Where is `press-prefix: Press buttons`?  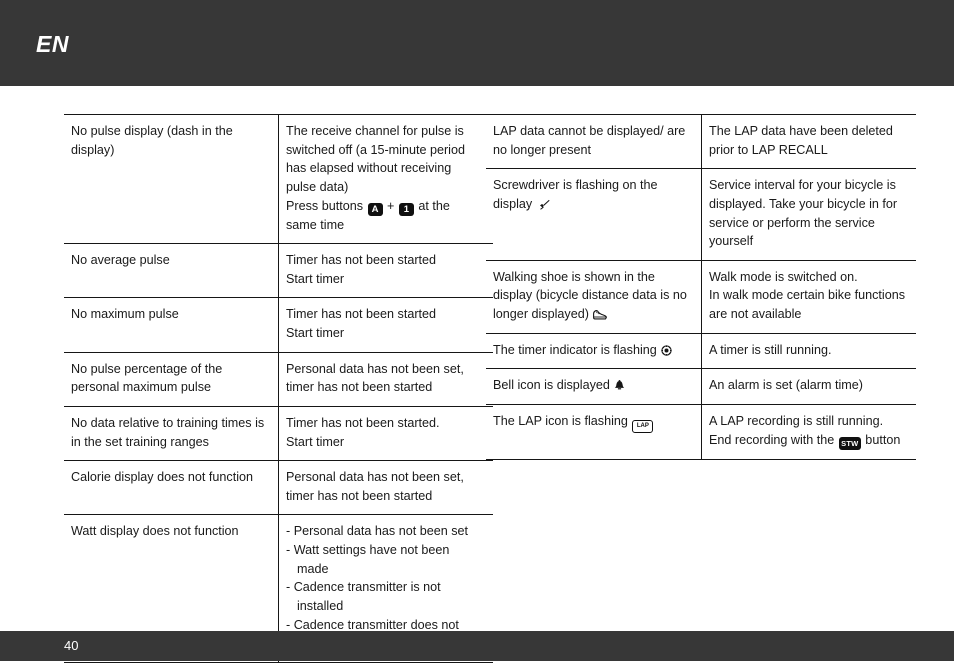 press-prefix: Press buttons is located at coordinates (326, 205).